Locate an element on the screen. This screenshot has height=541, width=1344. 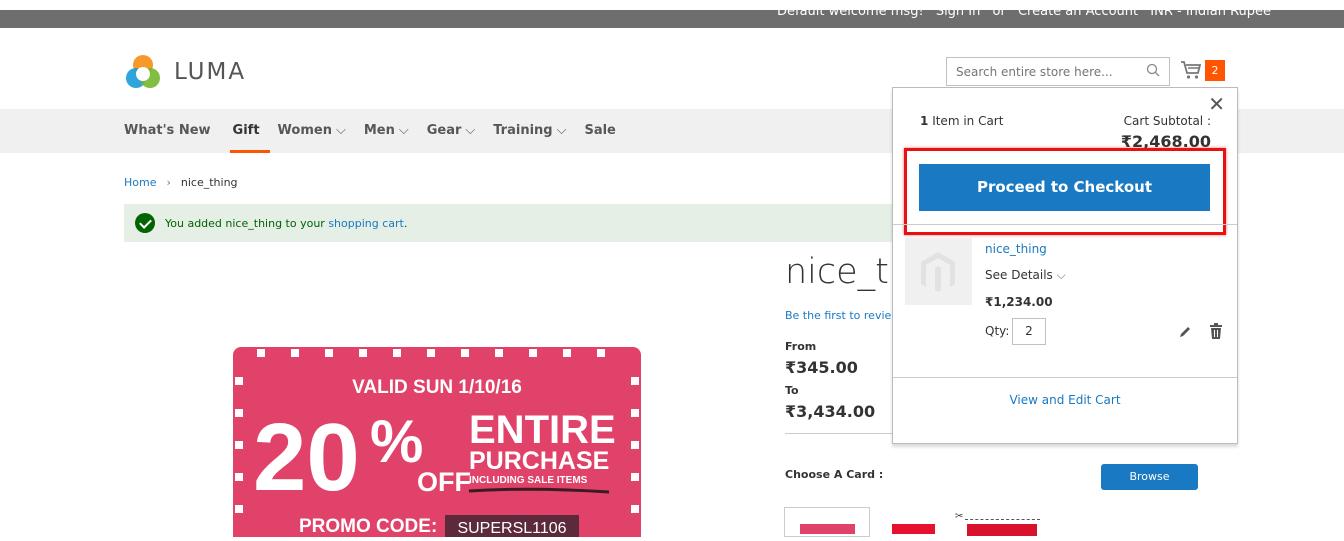
breadcrumb: Home › nice_thing is located at coordinates (181, 182).